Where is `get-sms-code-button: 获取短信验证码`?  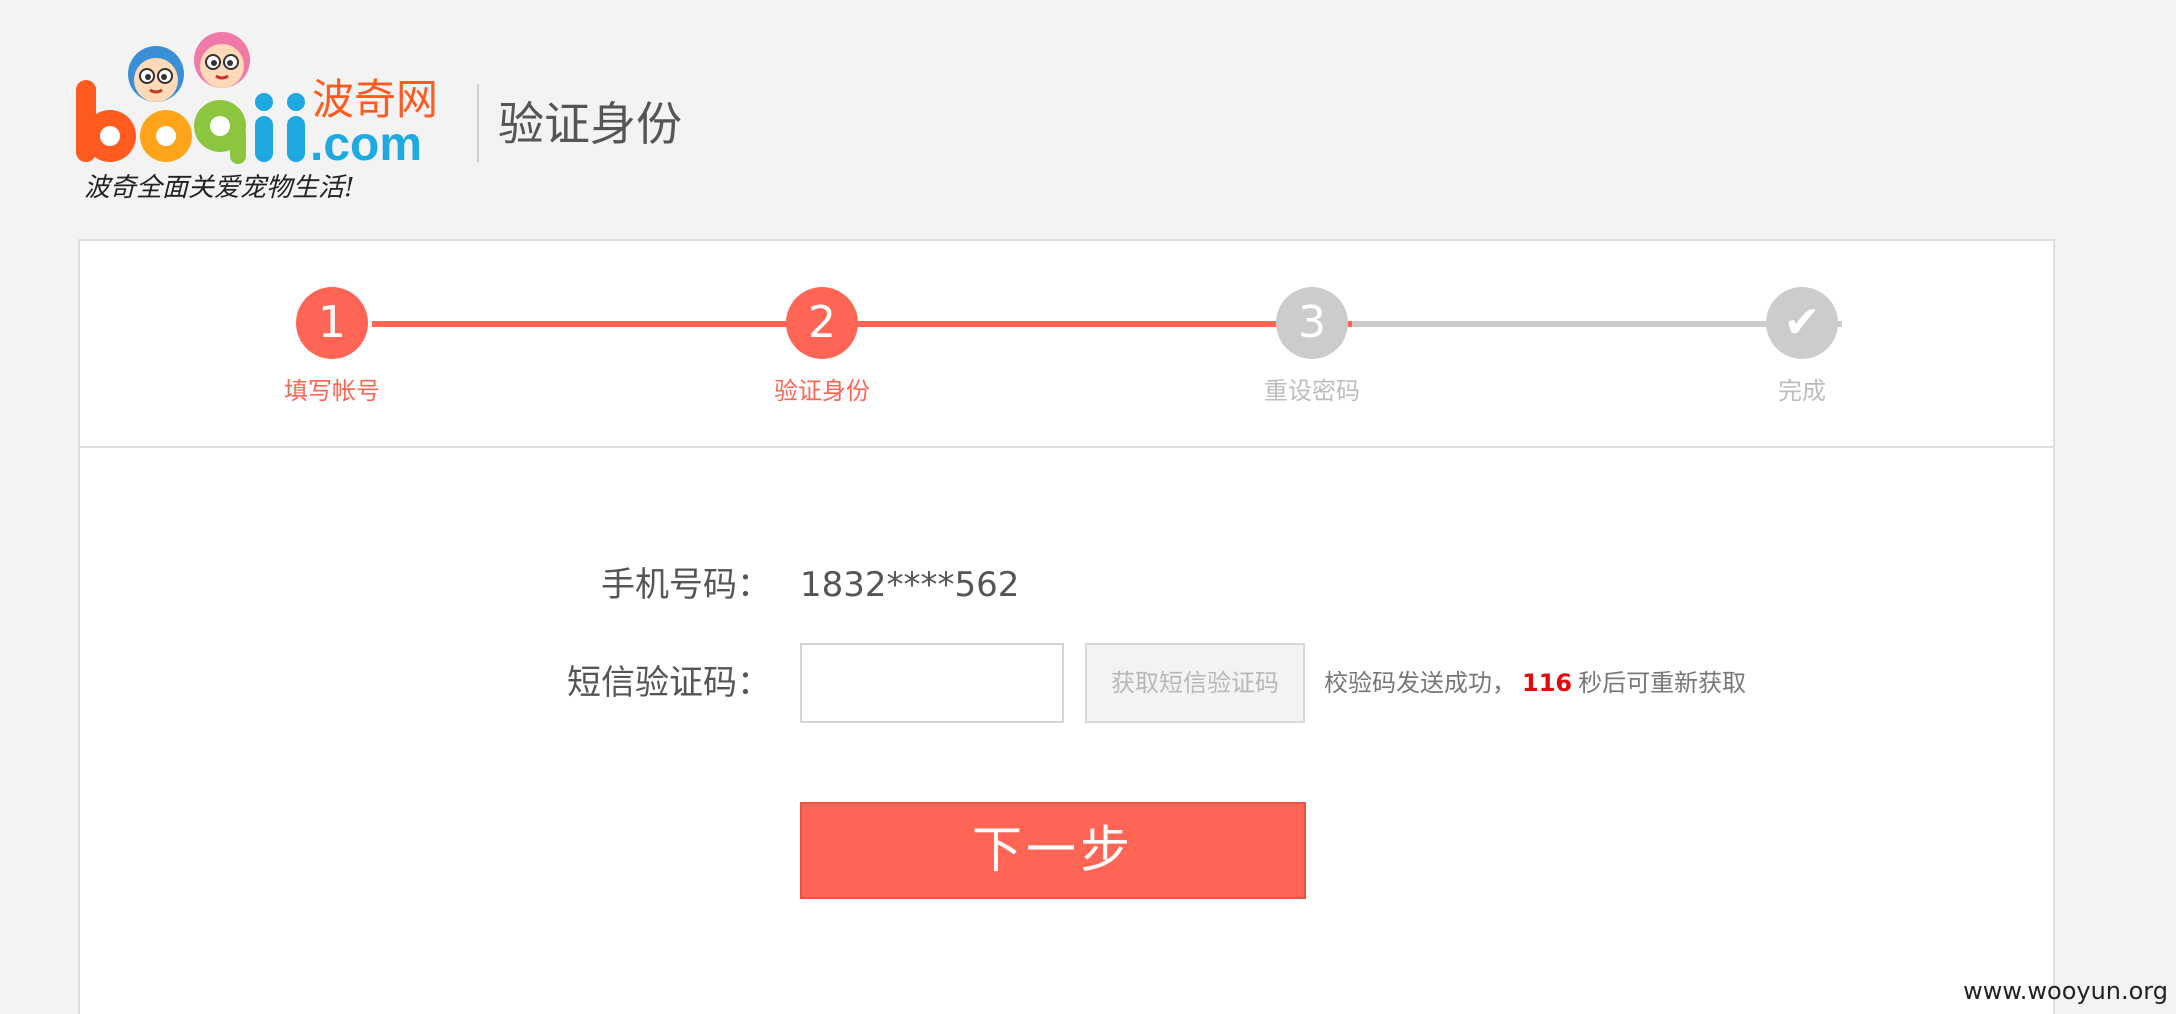
get-sms-code-button: 获取短信验证码 is located at coordinates (1195, 683).